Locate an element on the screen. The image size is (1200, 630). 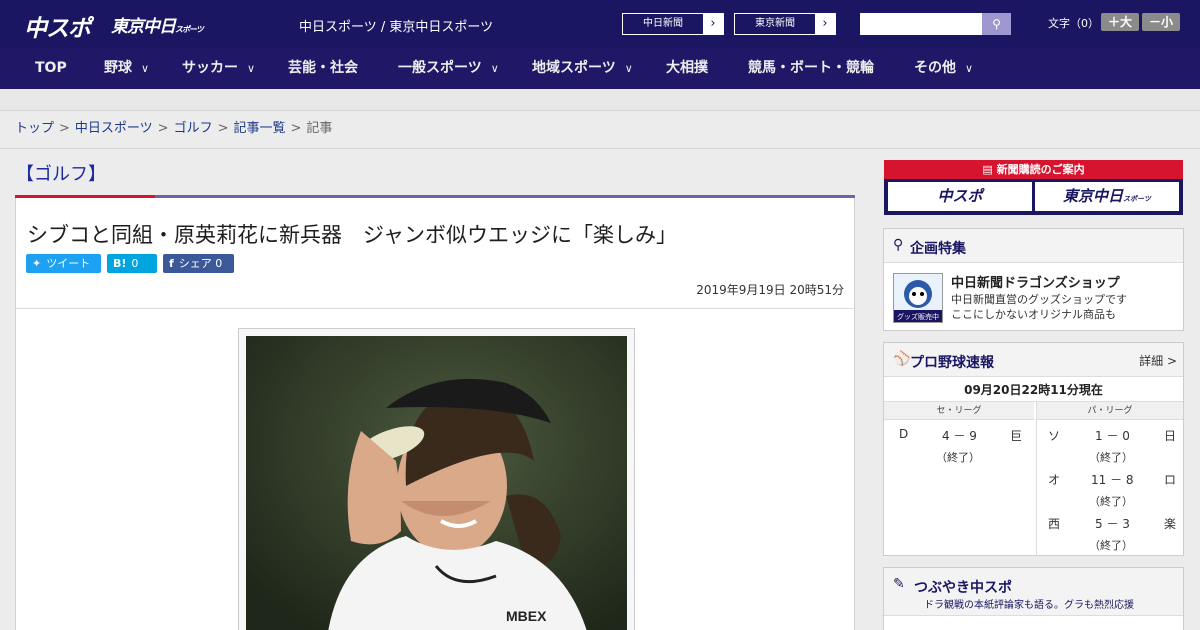
feature-desc-line: ここにしかないオリジナル商品も is located at coordinates (1033, 314).